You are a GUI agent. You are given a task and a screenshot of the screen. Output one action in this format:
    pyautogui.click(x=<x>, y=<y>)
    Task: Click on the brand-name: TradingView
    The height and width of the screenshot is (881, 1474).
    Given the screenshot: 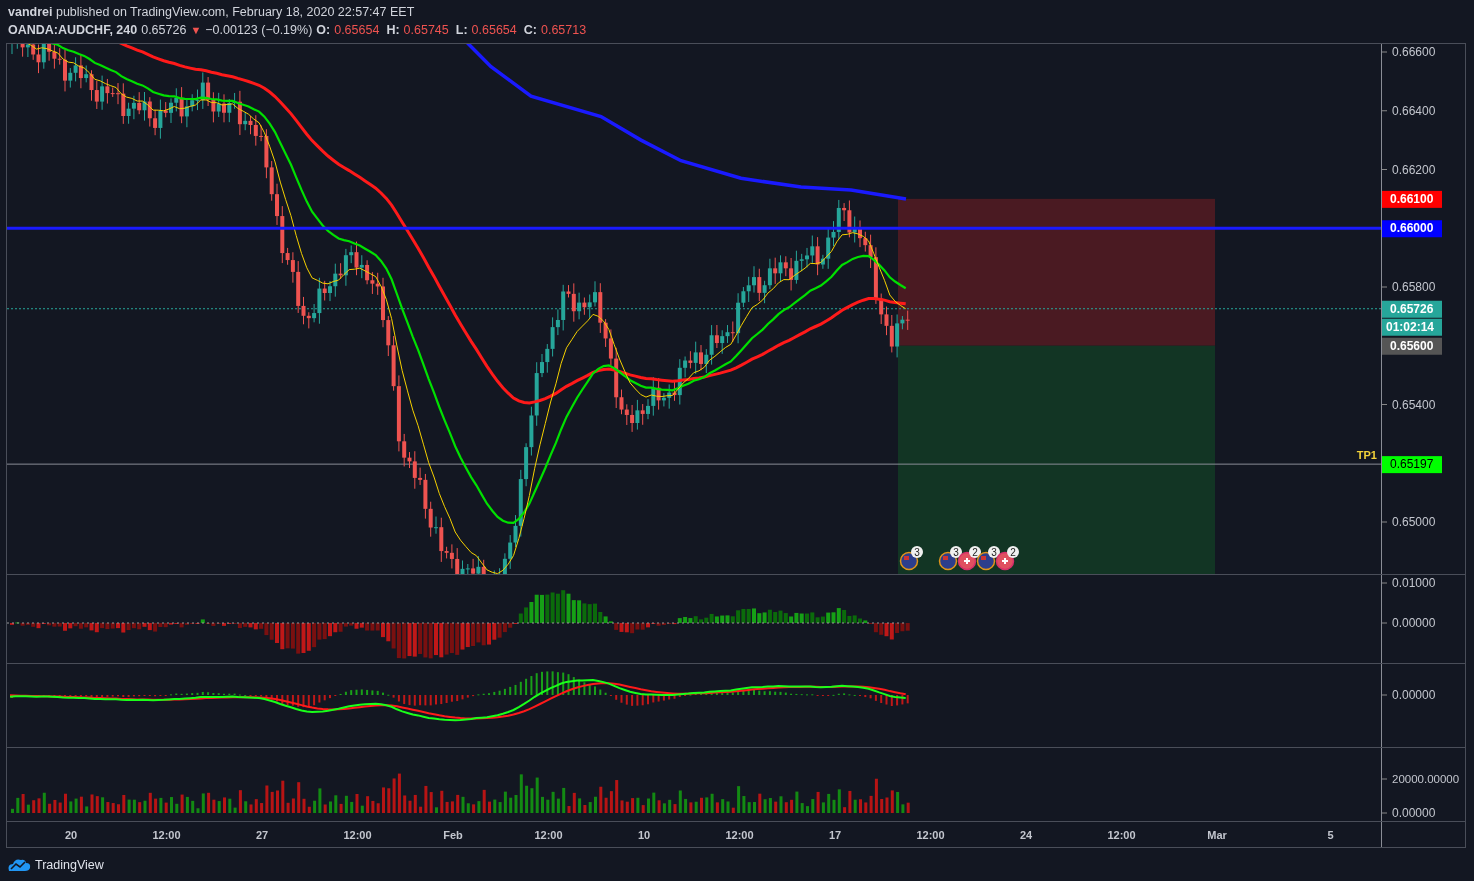 What is the action you would take?
    pyautogui.click(x=69, y=865)
    